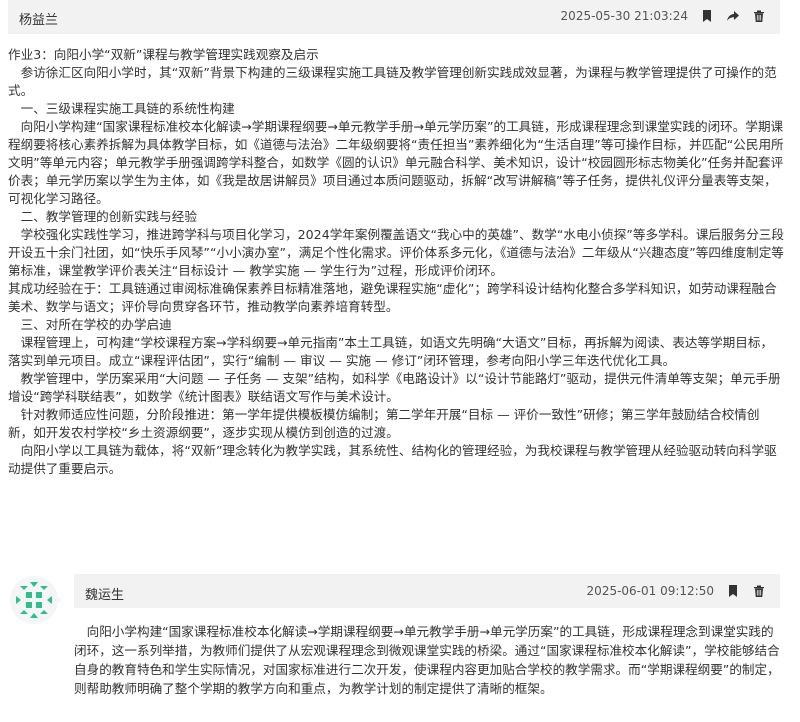  What do you see at coordinates (733, 16) in the screenshot?
I see `share-icon` at bounding box center [733, 16].